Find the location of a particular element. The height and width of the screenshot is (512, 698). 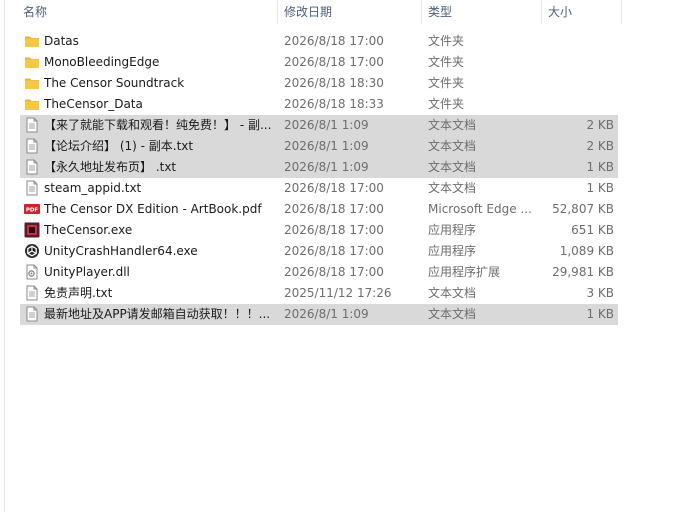

file-row: 【论坛介绍】 (1) - 副本.txt 2026/8/1 1:09 文本文档 2 KB is located at coordinates (319, 146).